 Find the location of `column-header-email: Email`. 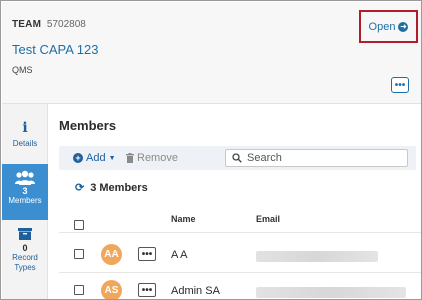

column-header-email: Email is located at coordinates (268, 219).